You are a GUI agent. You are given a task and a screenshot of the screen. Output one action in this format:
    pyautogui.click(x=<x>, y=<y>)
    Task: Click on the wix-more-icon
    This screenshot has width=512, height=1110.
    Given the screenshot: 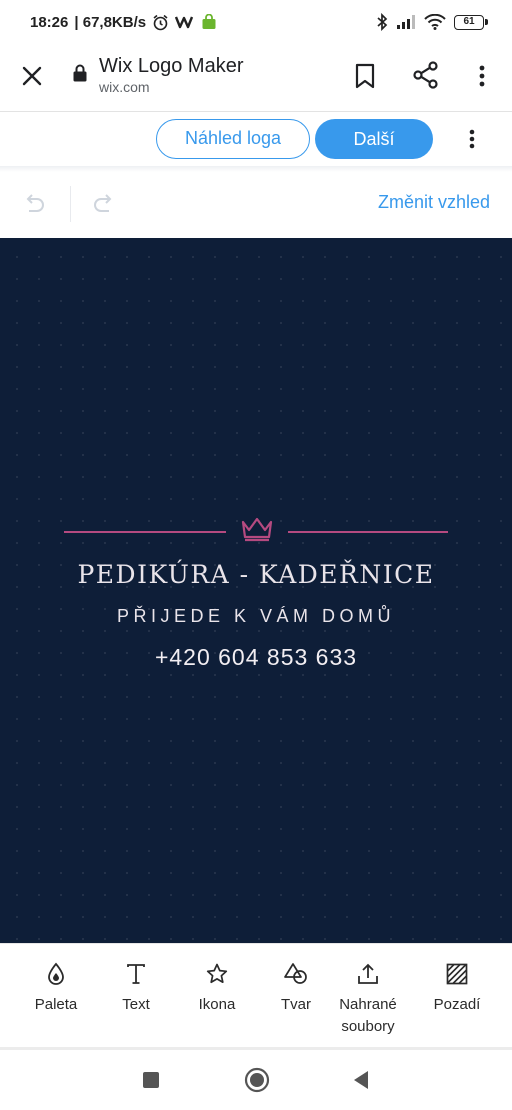 What is the action you would take?
    pyautogui.click(x=472, y=139)
    